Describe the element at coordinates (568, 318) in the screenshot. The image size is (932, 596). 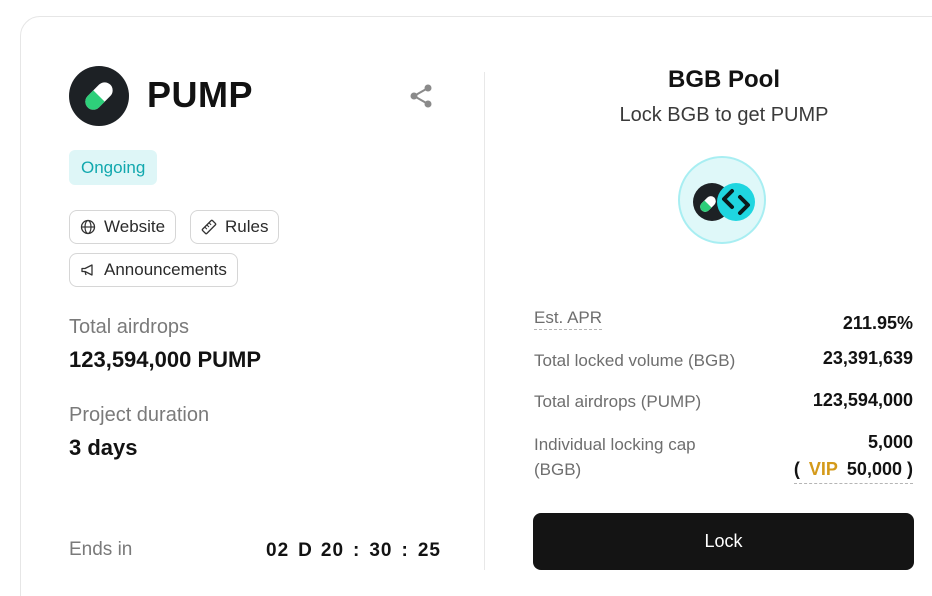
I see `est-apr-label: Est. APR` at that location.